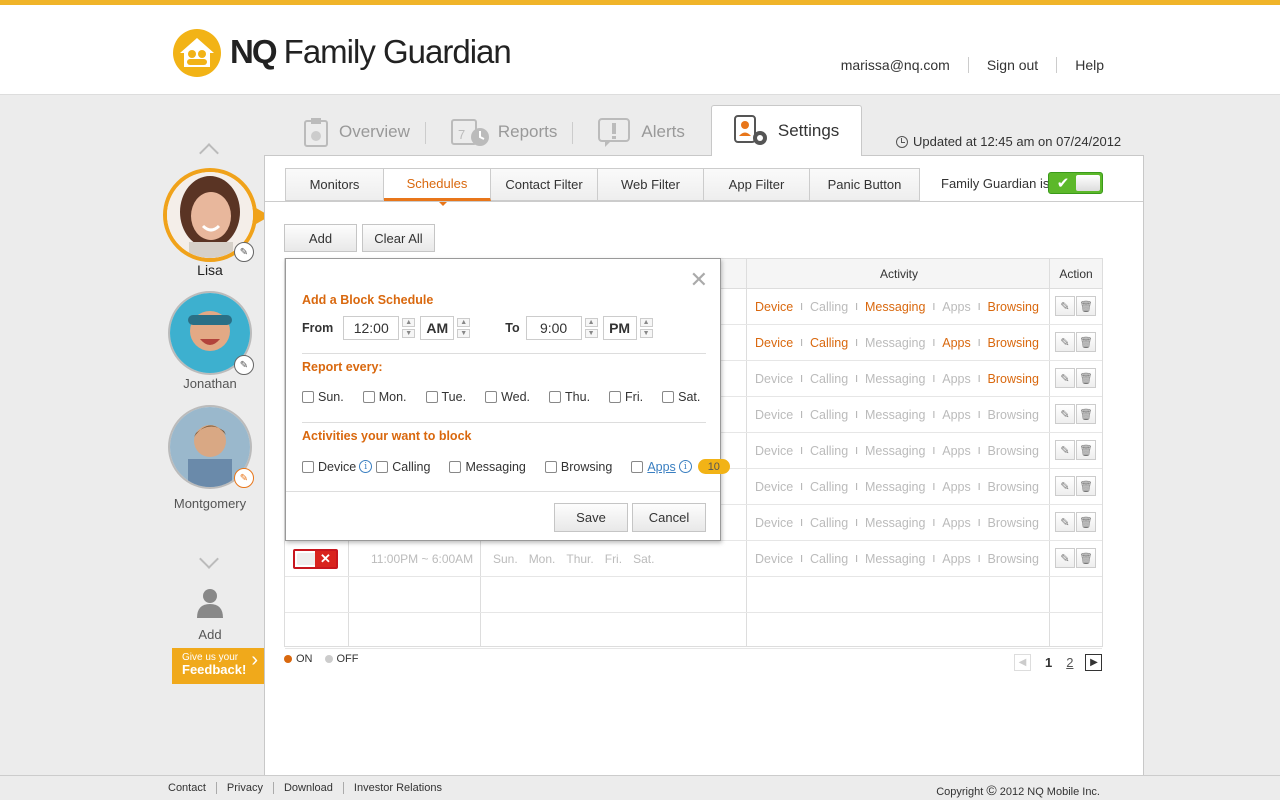  I want to click on from-time-field: 12:00, so click(371, 328).